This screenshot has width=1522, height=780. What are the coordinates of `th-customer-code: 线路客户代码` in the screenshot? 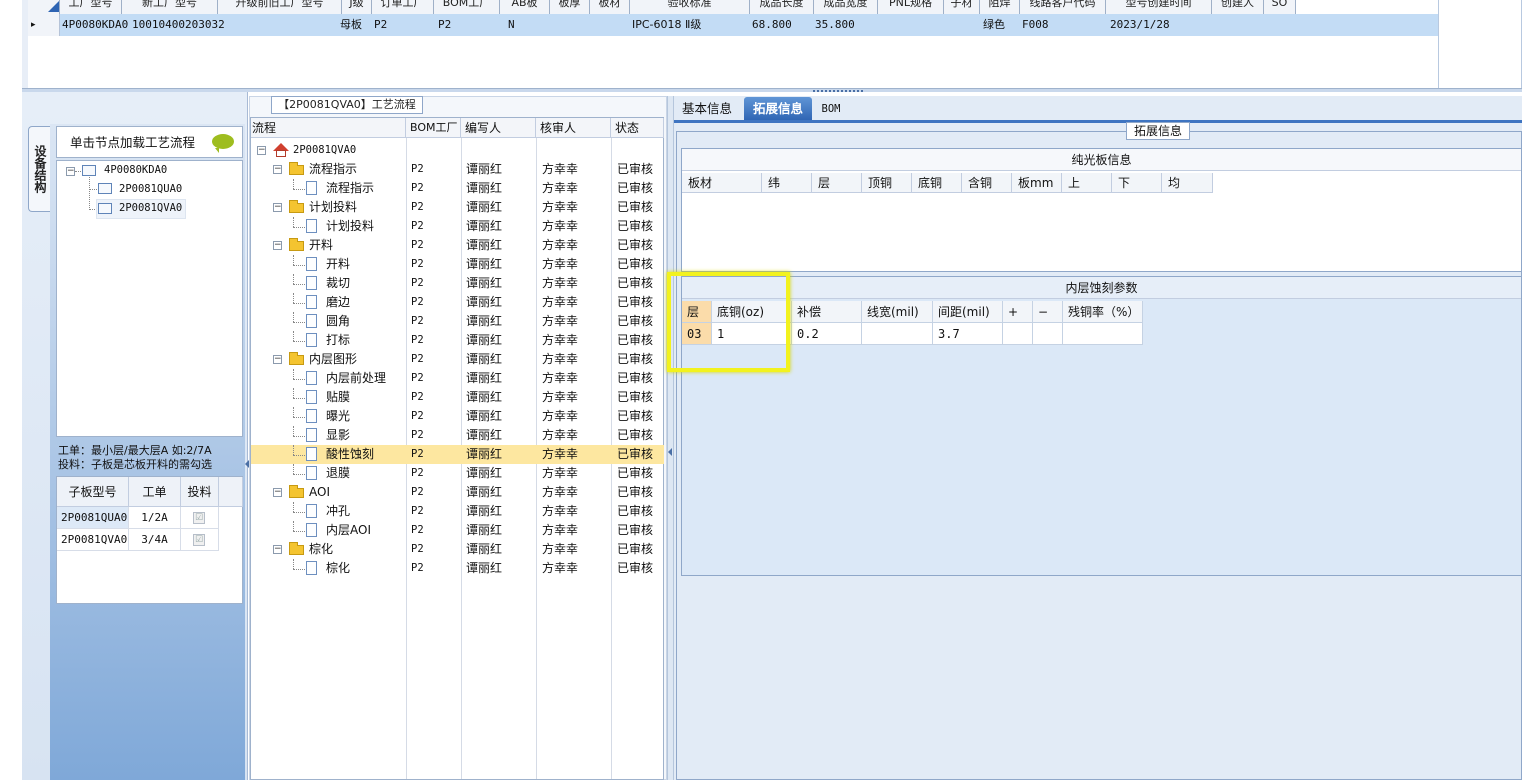 It's located at (1063, 7).